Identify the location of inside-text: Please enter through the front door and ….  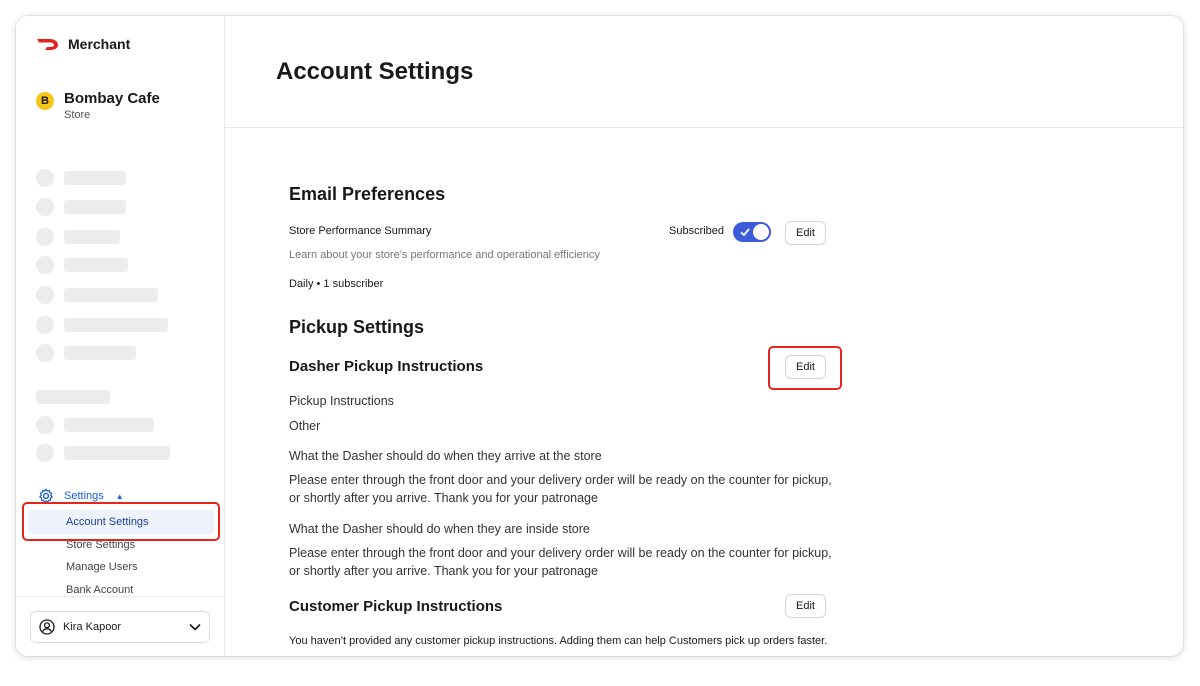
(560, 562).